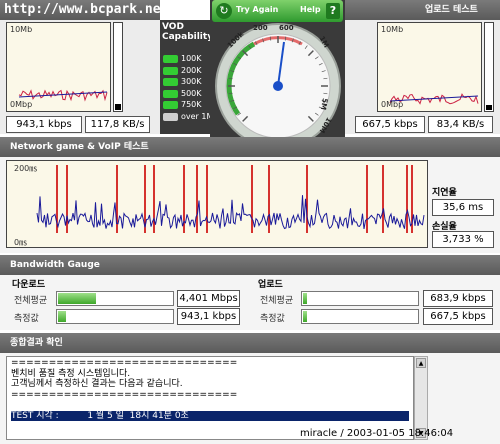 This screenshot has width=500, height=444. I want to click on bw-download-avg-fill, so click(77, 298).